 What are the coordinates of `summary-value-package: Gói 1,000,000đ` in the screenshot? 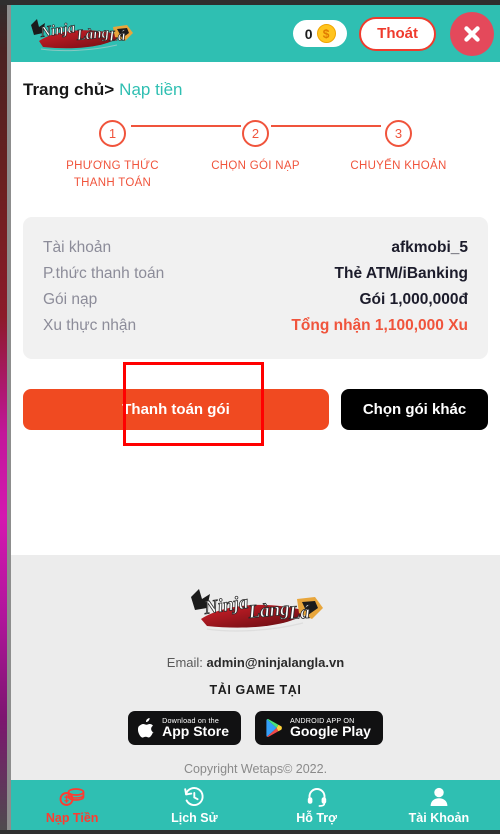 It's located at (413, 299).